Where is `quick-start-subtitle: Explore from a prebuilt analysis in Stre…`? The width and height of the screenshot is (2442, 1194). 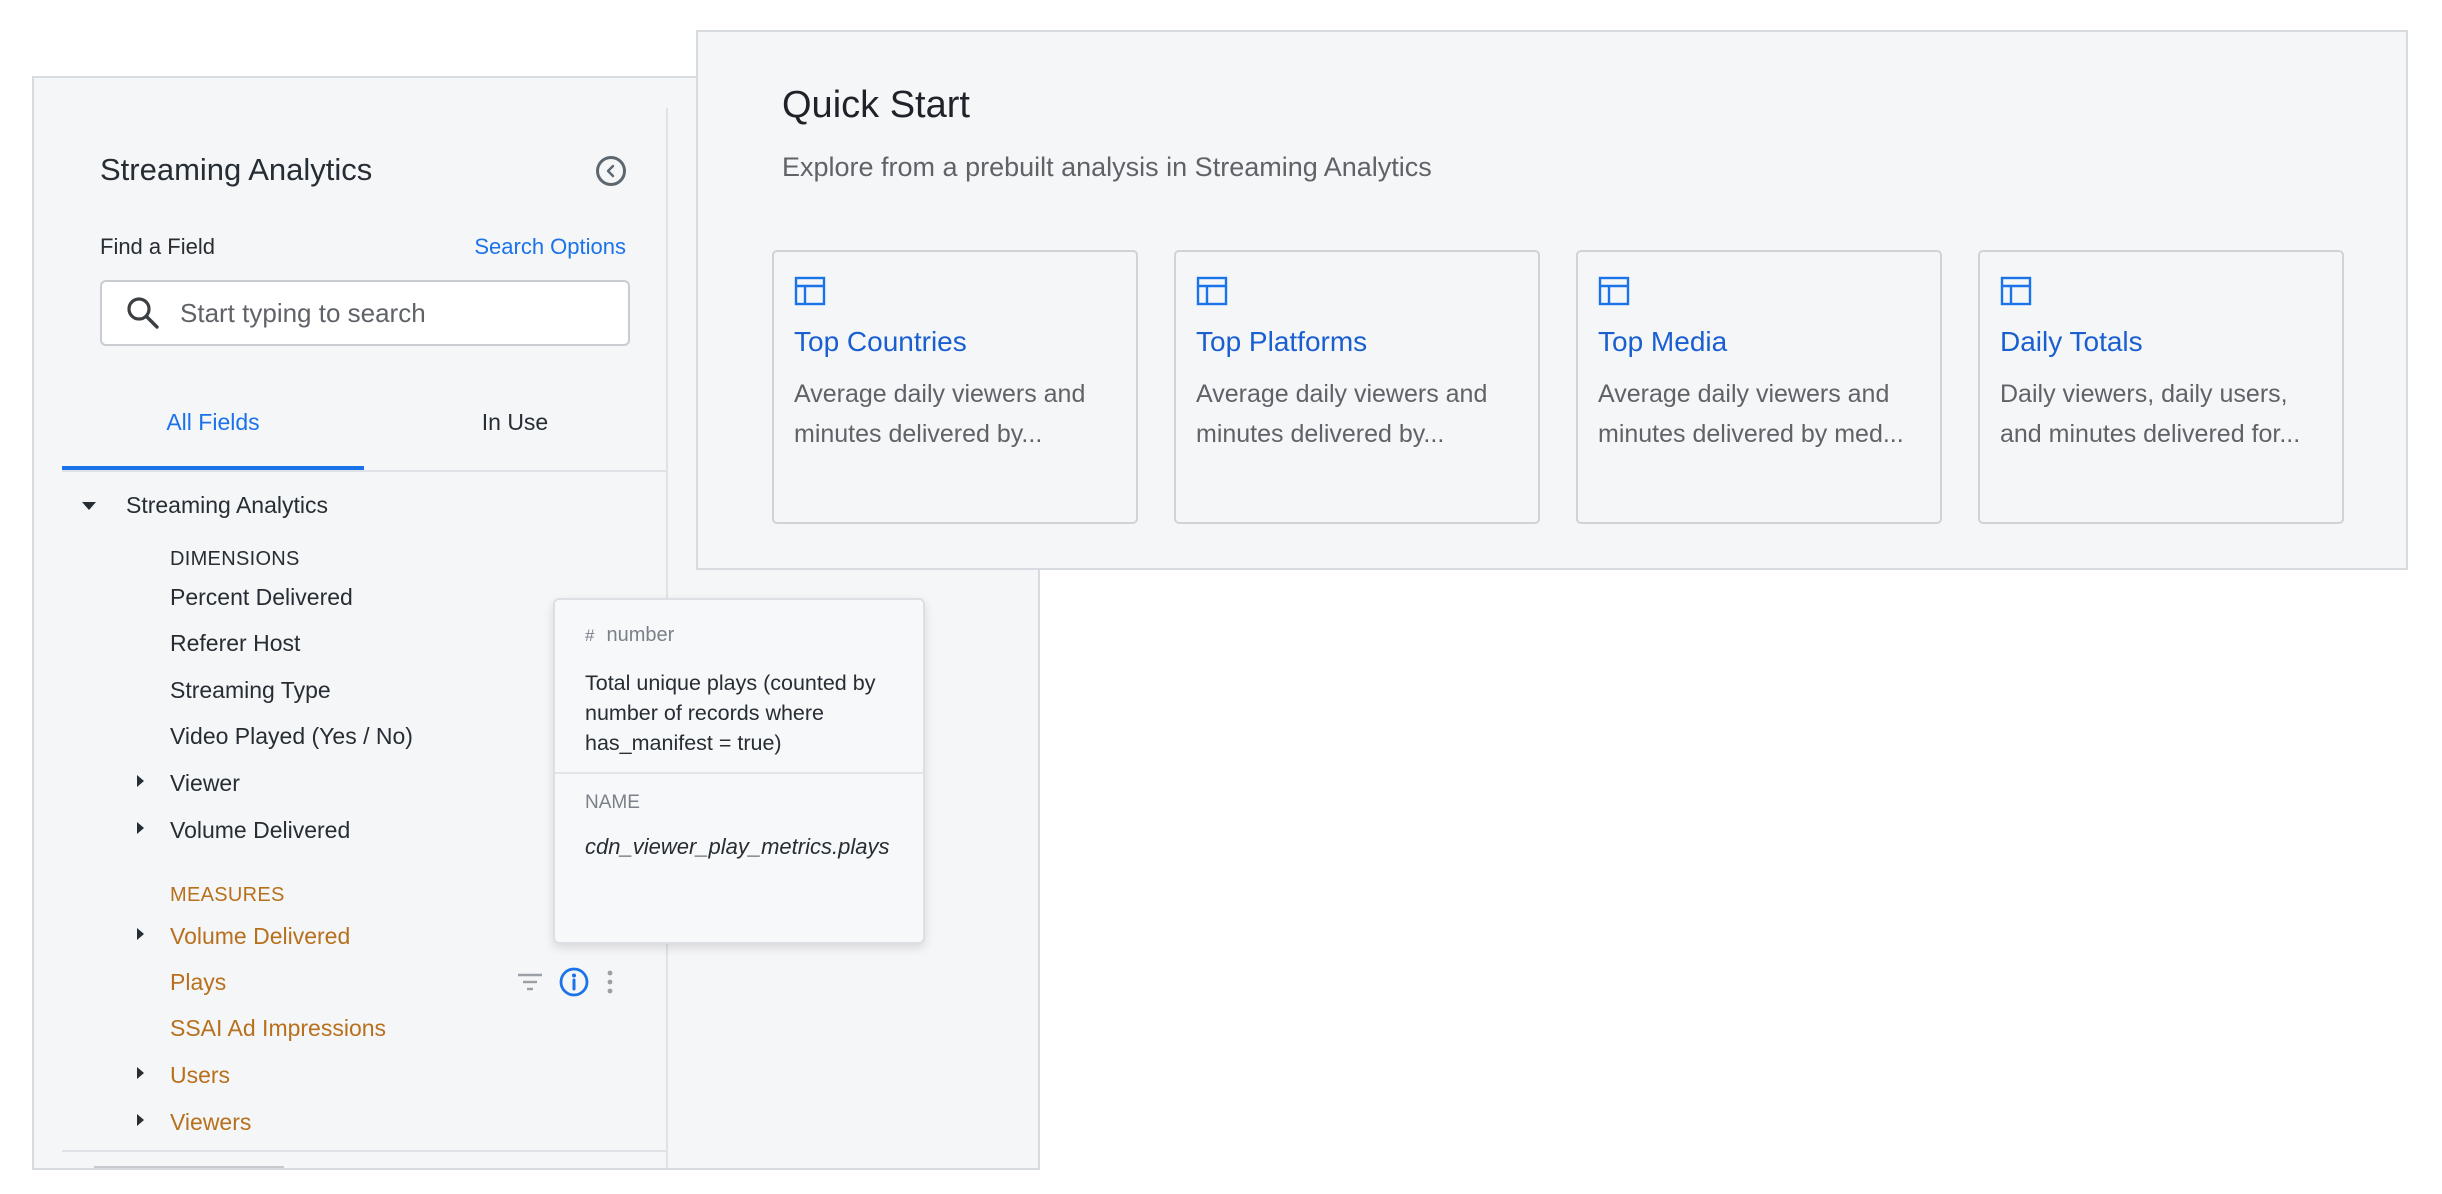
quick-start-subtitle: Explore from a prebuilt analysis in Stre… is located at coordinates (1107, 167).